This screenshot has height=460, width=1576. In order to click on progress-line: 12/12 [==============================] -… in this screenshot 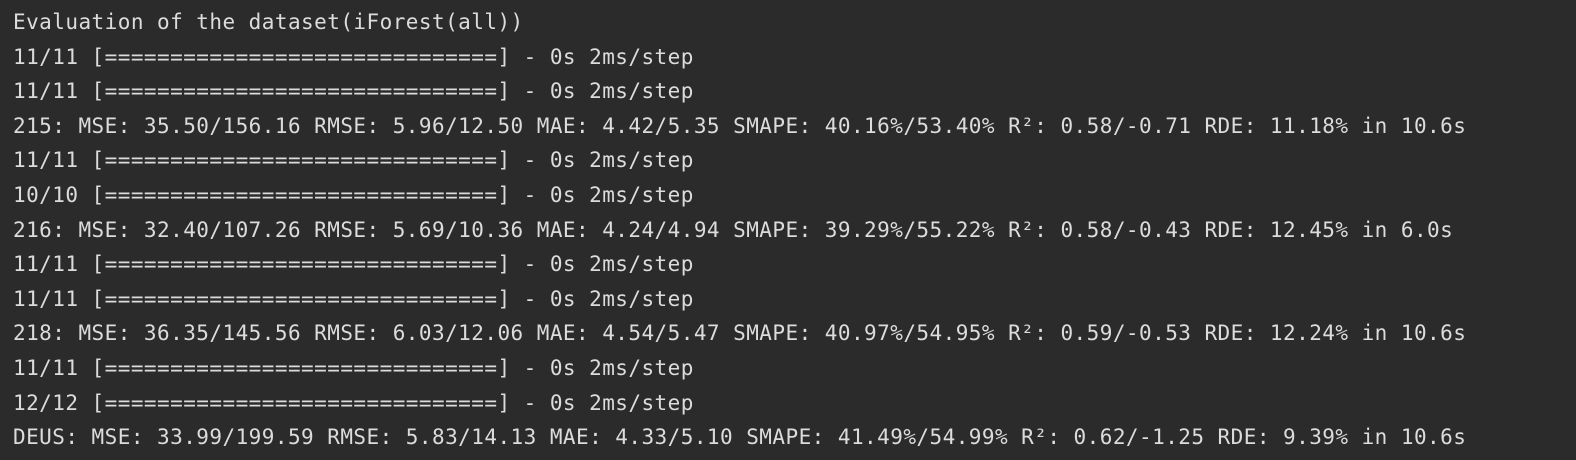, I will do `click(353, 402)`.